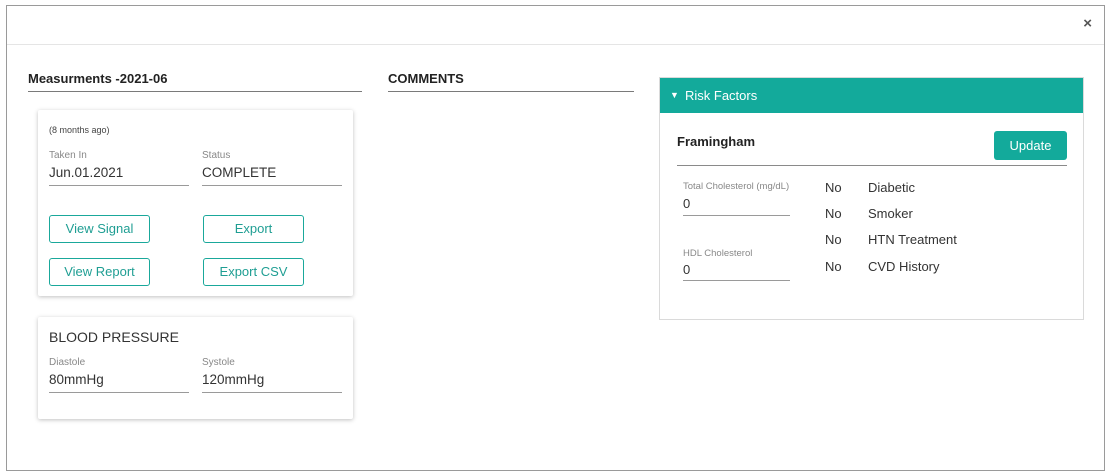  Describe the element at coordinates (114, 337) in the screenshot. I see `blood-pressure-title: BLOOD PRESSURE` at that location.